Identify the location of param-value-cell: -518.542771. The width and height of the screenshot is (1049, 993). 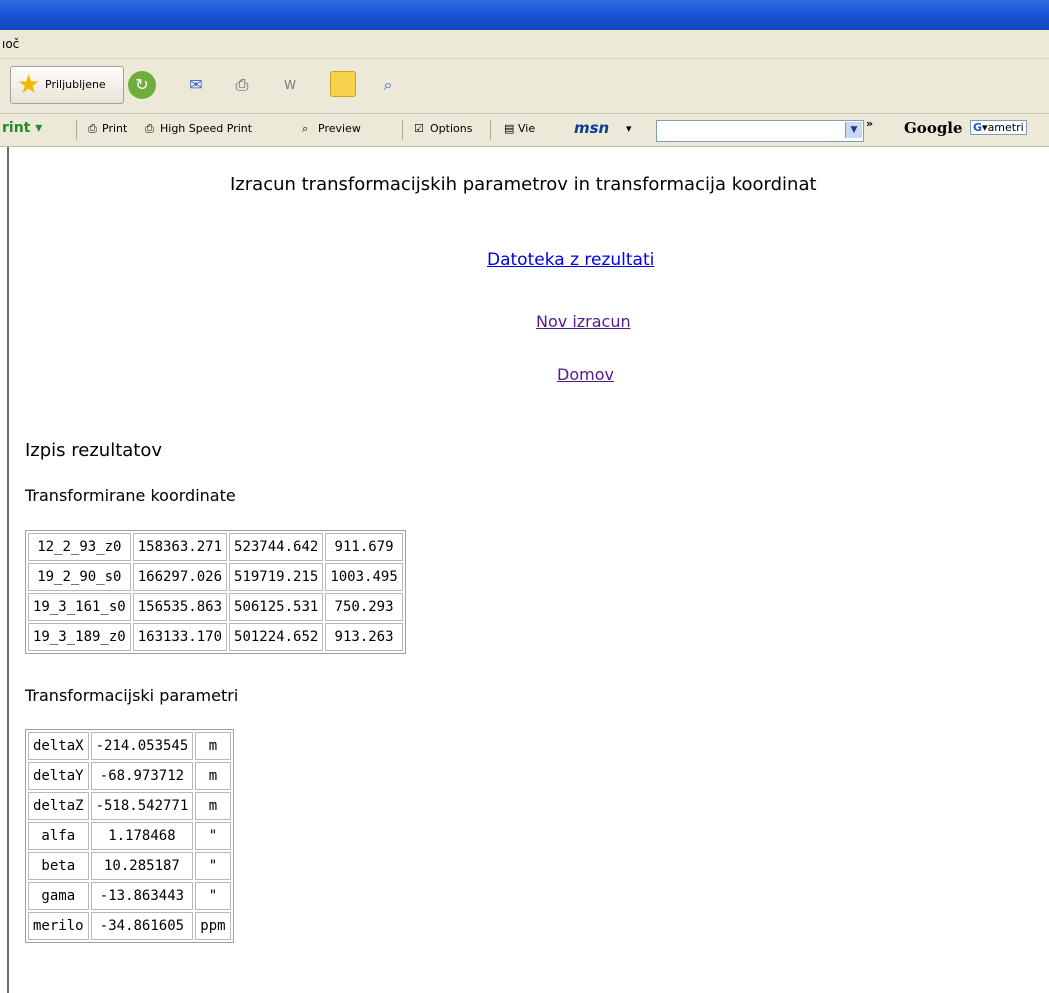
(142, 806).